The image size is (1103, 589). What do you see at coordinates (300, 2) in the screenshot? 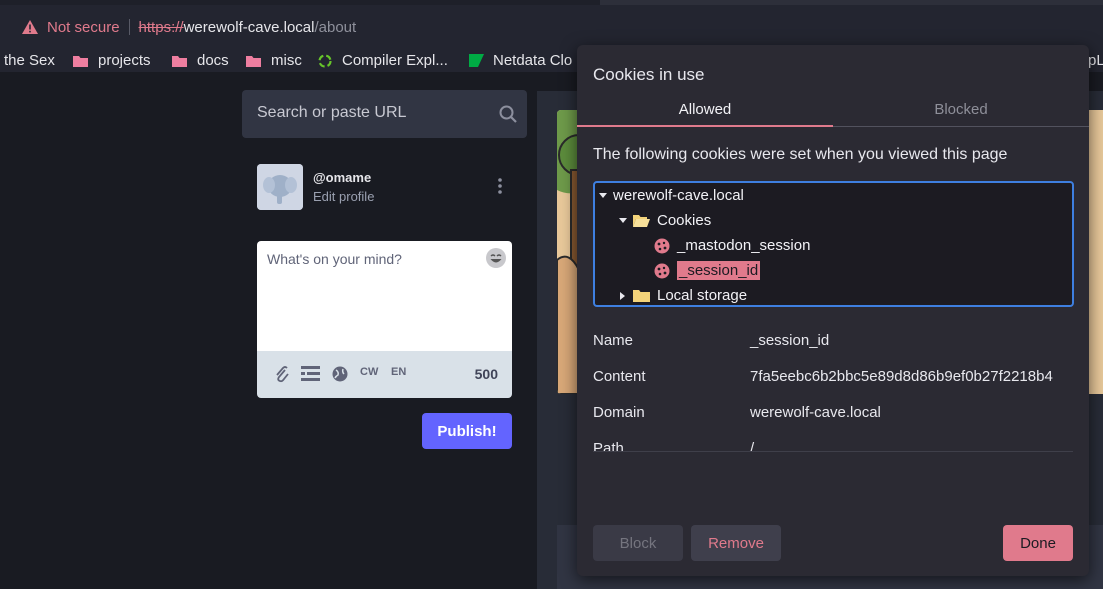
I see `tab-strip` at bounding box center [300, 2].